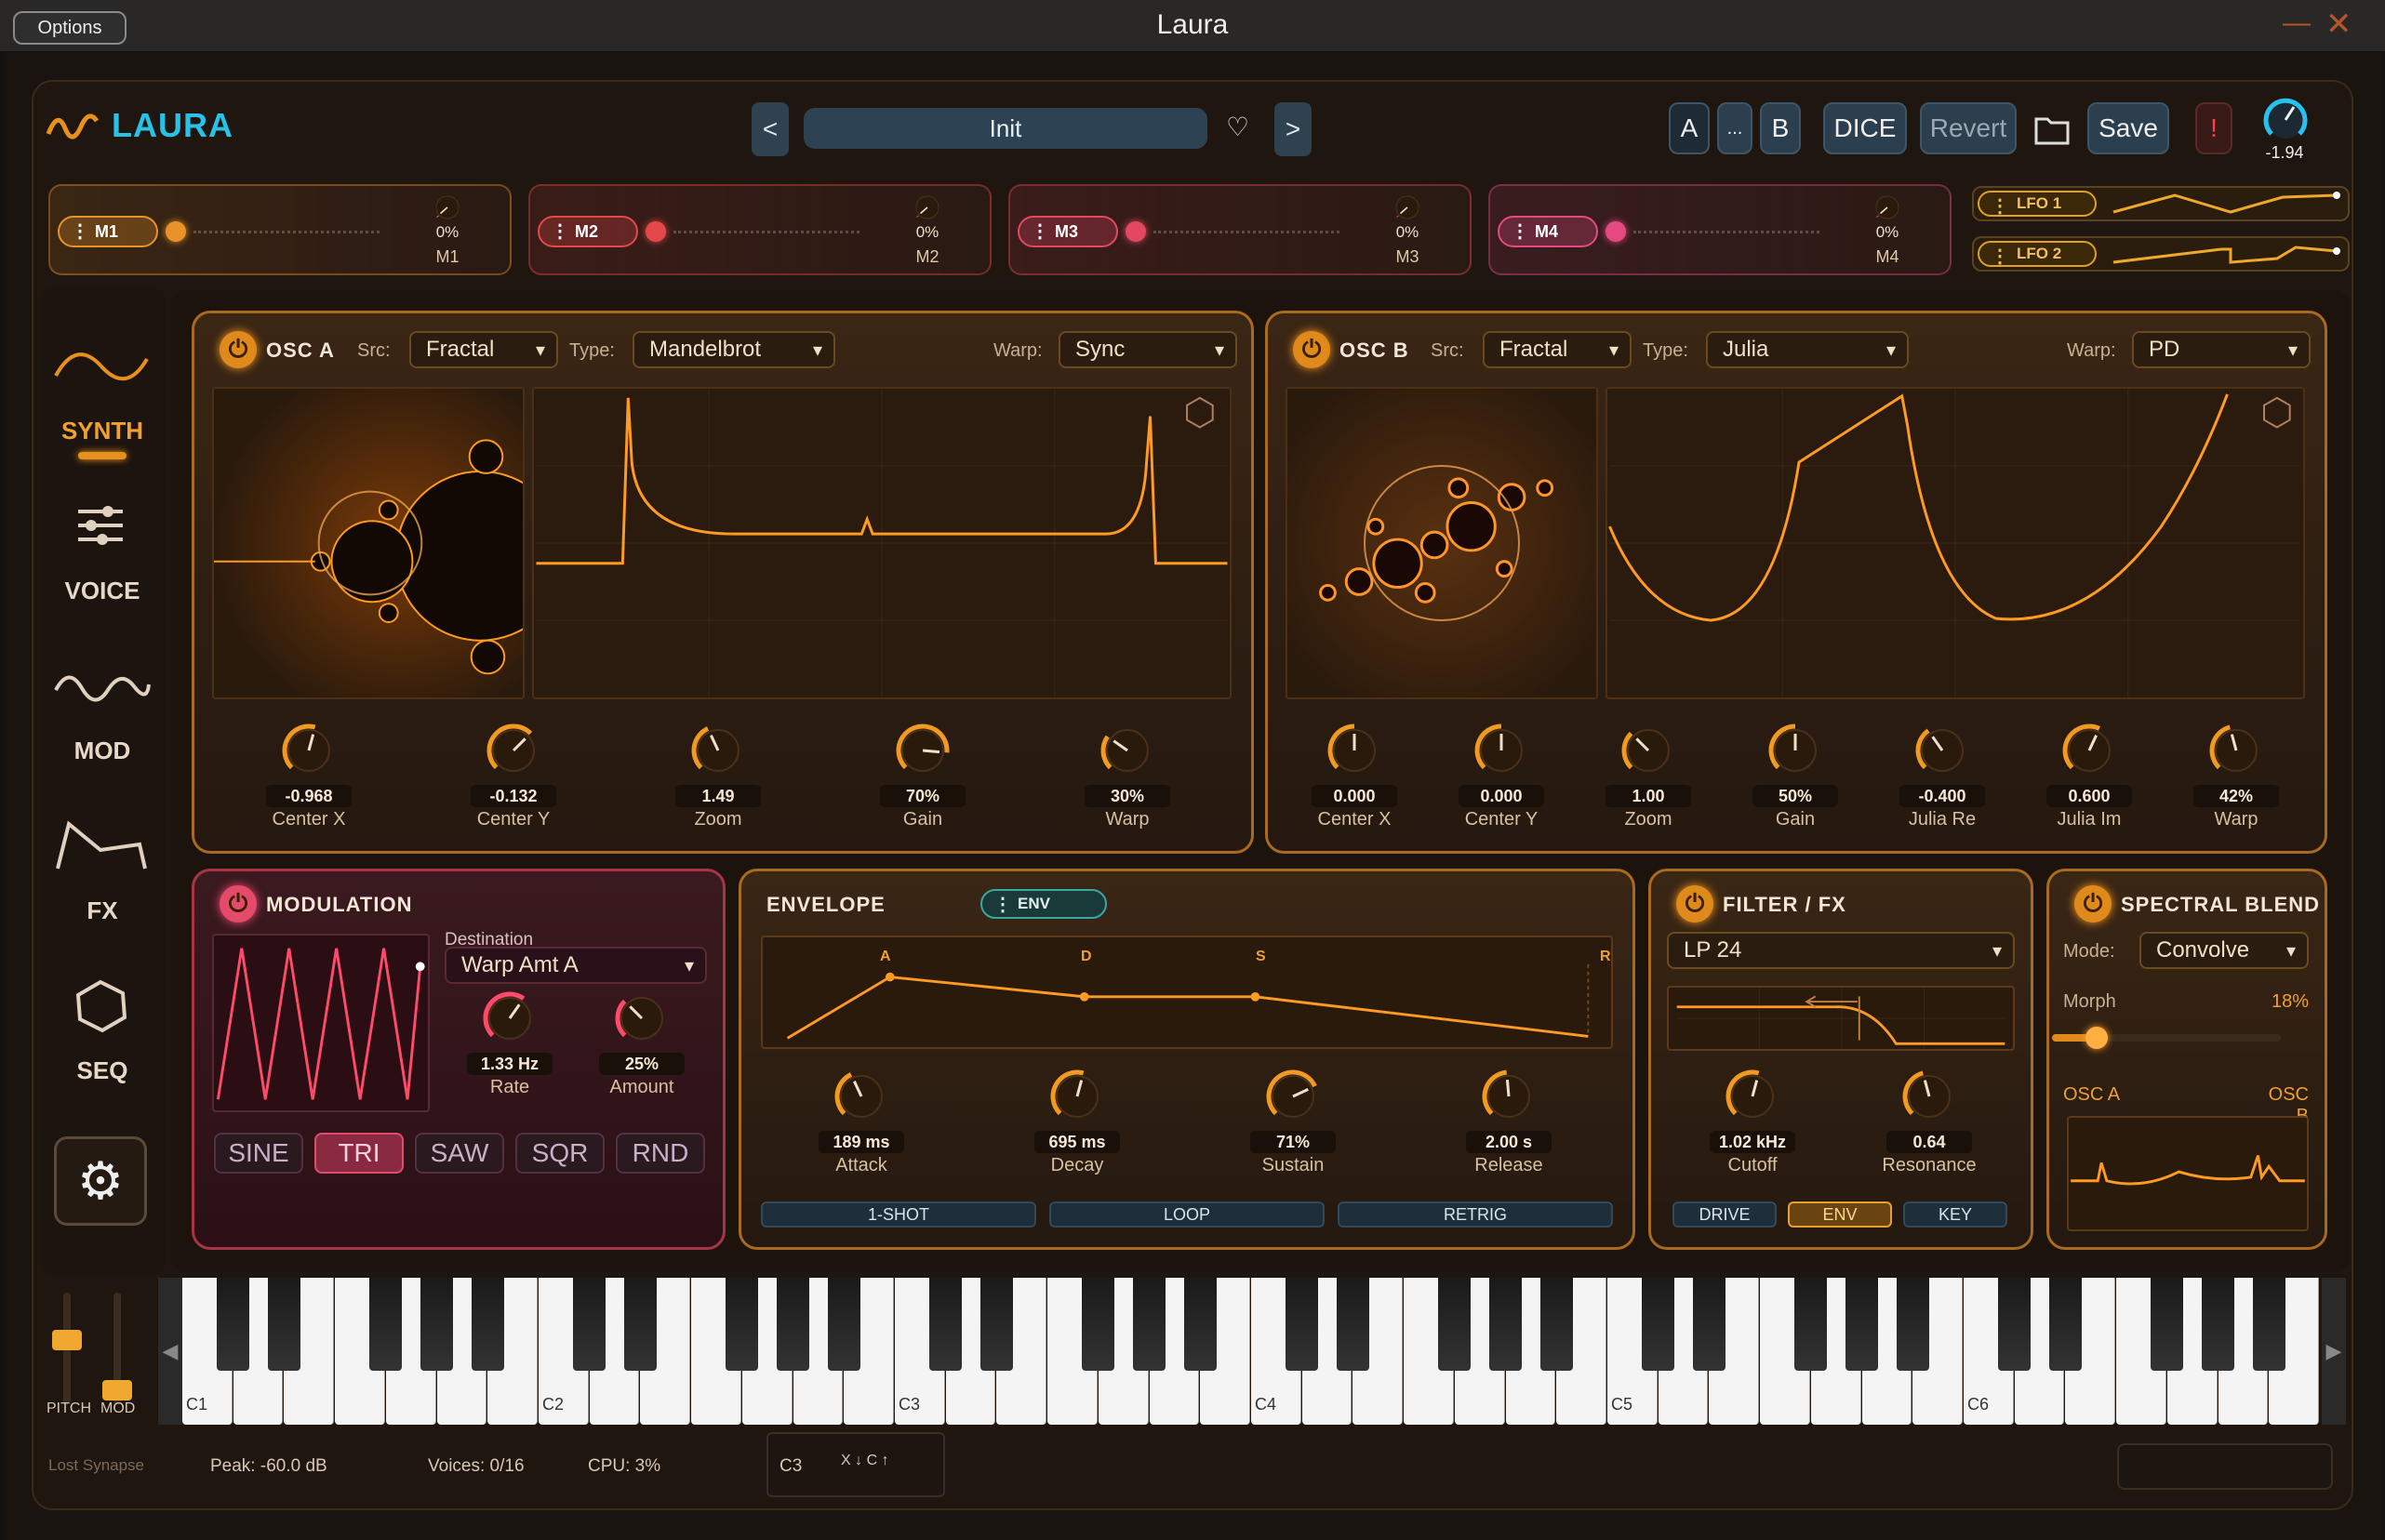 The height and width of the screenshot is (1540, 2385). Describe the element at coordinates (102, 431) in the screenshot. I see `sidebar-item-synth: SYNTH` at that location.